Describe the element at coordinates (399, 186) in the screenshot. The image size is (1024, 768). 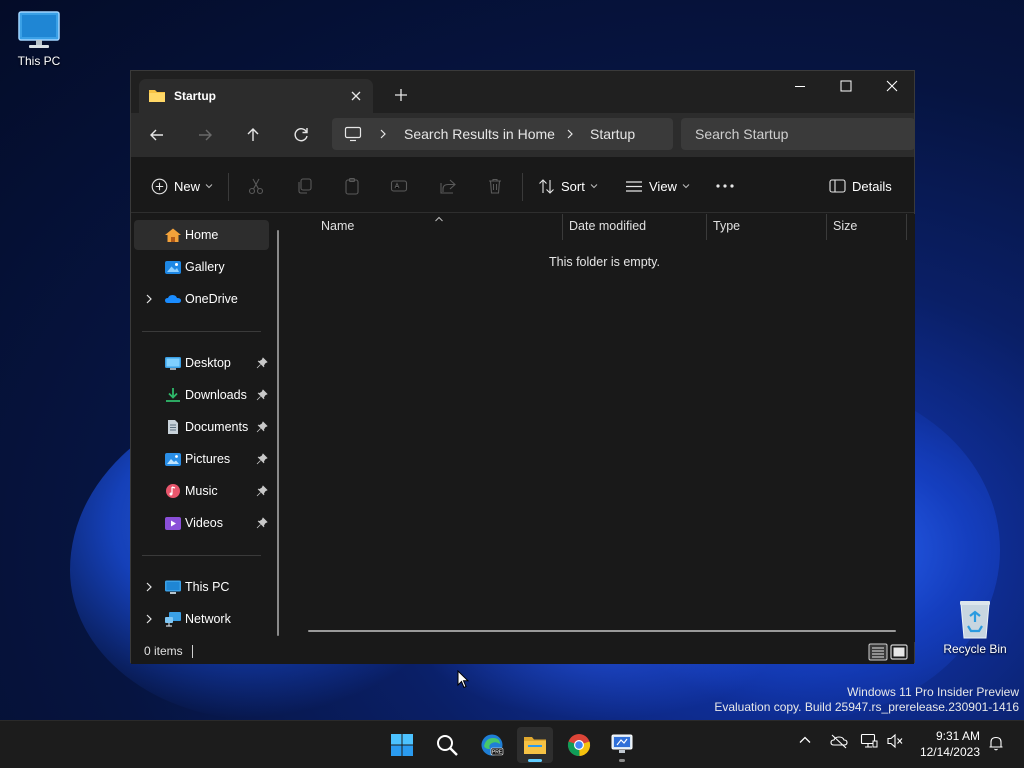
I see `rename-button` at that location.